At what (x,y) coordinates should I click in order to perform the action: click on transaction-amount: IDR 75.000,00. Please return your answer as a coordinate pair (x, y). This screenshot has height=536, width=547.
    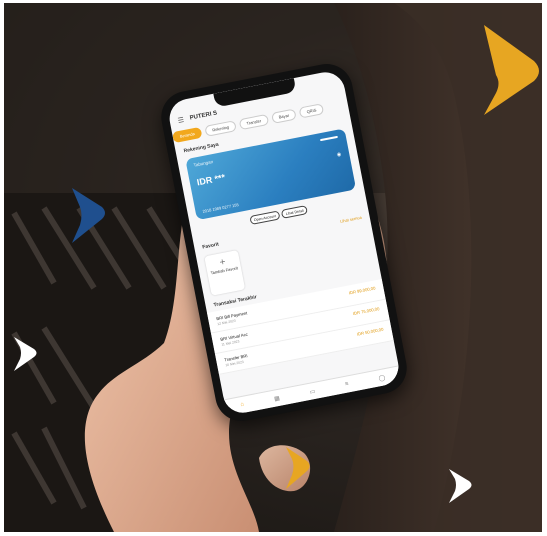
    Looking at the image, I should click on (366, 311).